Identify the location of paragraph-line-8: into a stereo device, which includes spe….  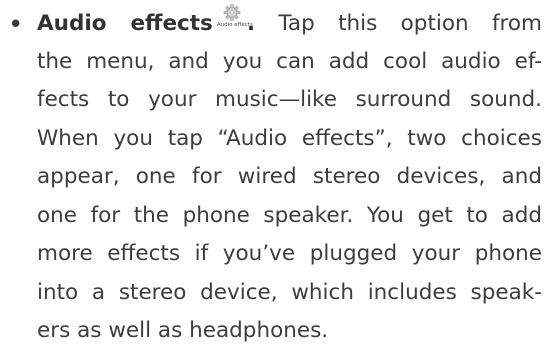
(289, 292).